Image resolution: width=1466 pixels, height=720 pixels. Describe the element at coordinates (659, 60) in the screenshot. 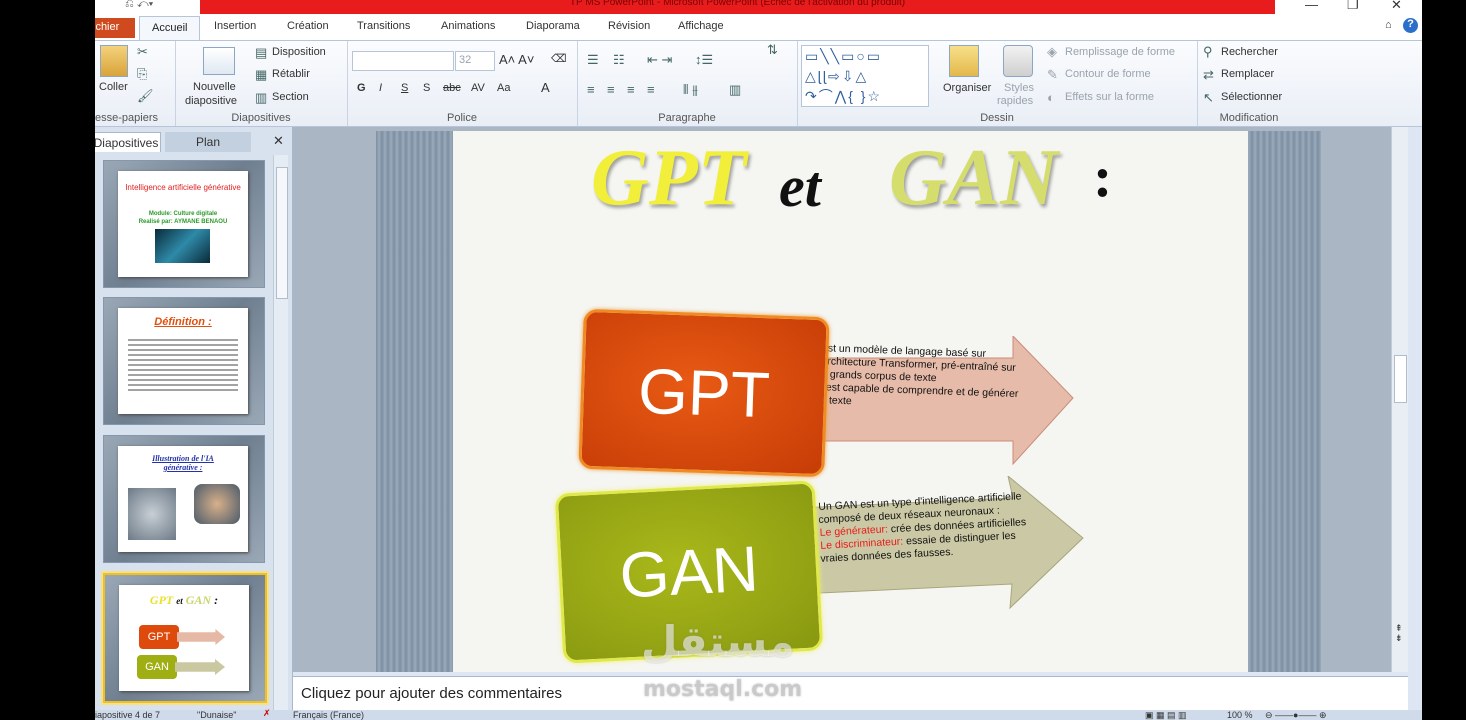

I see `indent-icon: ⇤ ⇥` at that location.